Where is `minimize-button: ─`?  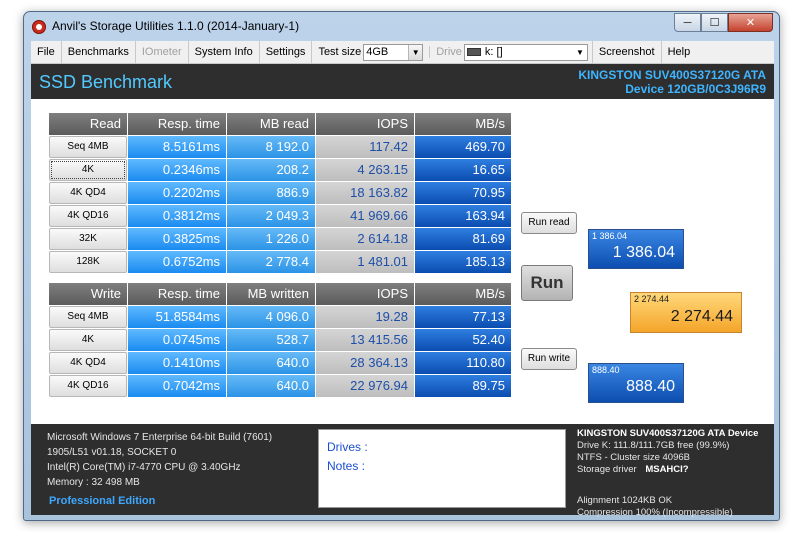
minimize-button: ─ is located at coordinates (687, 22).